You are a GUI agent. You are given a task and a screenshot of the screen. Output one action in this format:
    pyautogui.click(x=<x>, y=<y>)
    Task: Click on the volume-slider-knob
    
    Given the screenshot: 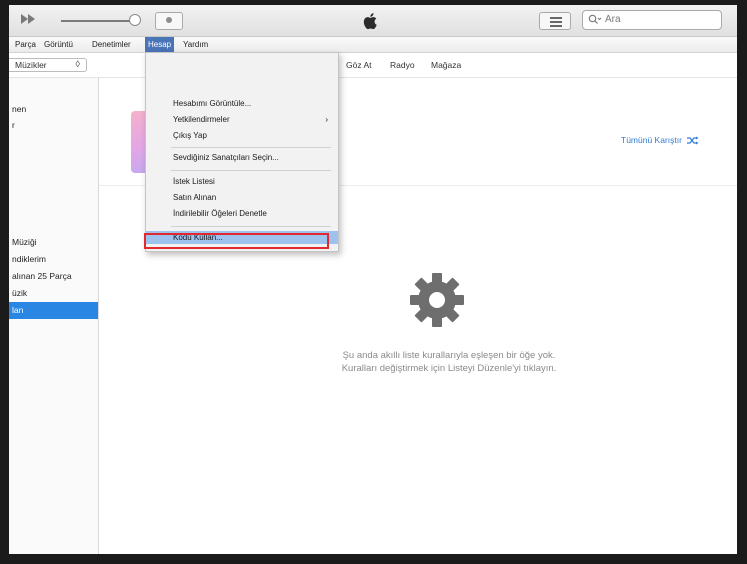 What is the action you would take?
    pyautogui.click(x=135, y=20)
    